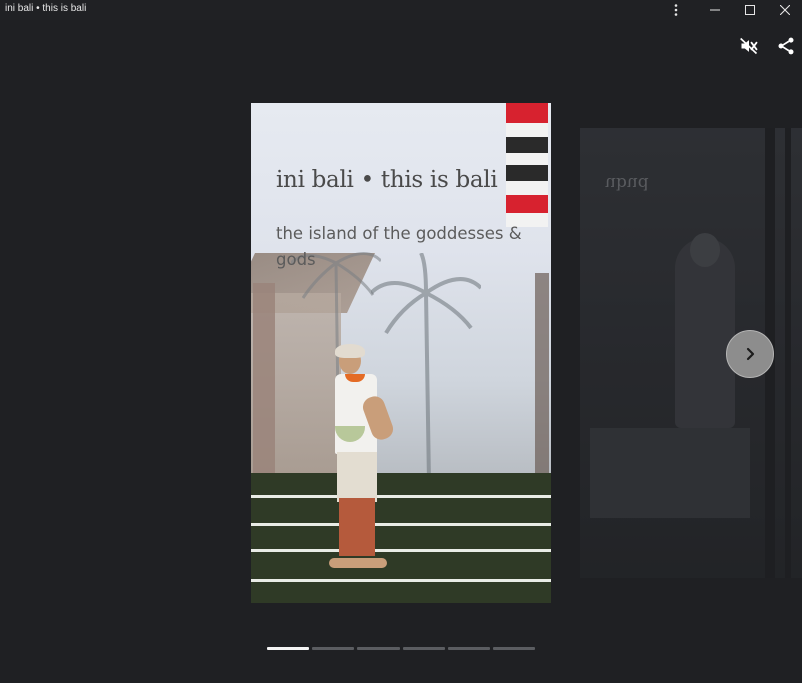  I want to click on more-vert-icon, so click(676, 10).